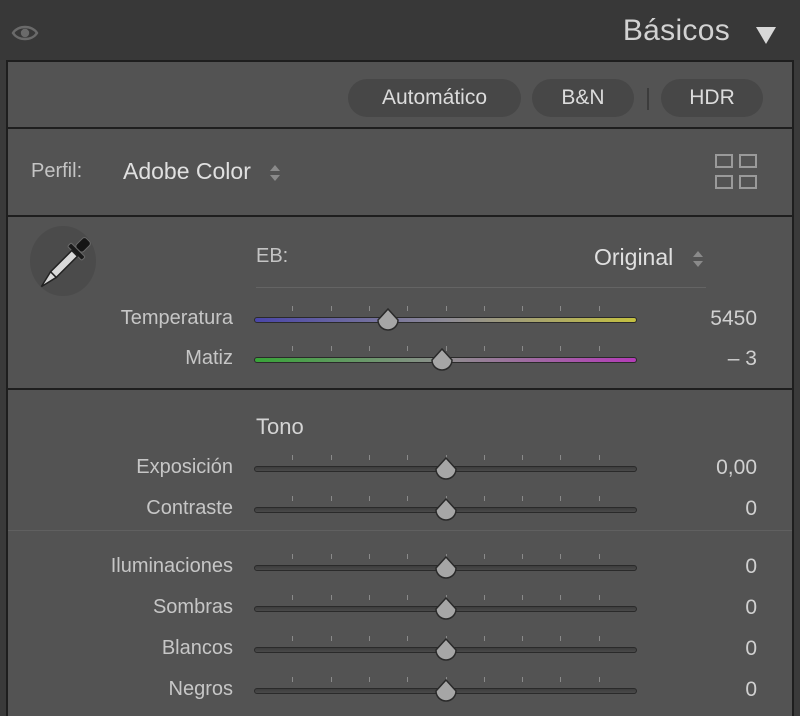 The image size is (800, 716). What do you see at coordinates (583, 98) in the screenshot?
I see `black-white-button: B&N` at bounding box center [583, 98].